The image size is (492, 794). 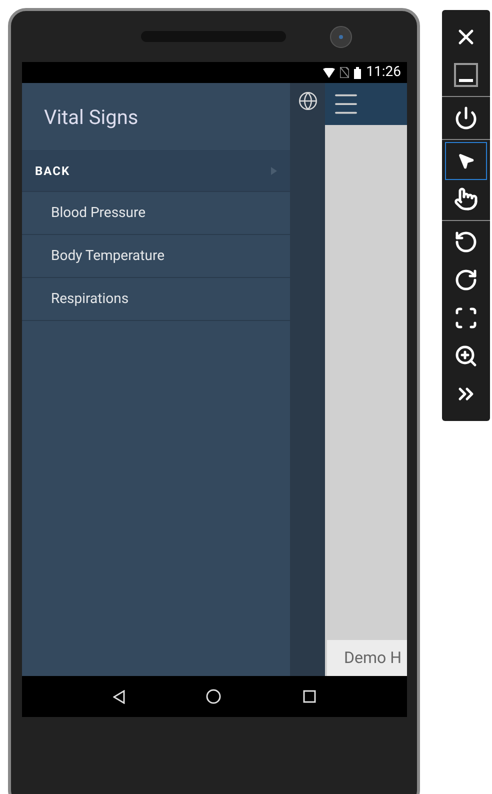 What do you see at coordinates (214, 696) in the screenshot?
I see `home-icon` at bounding box center [214, 696].